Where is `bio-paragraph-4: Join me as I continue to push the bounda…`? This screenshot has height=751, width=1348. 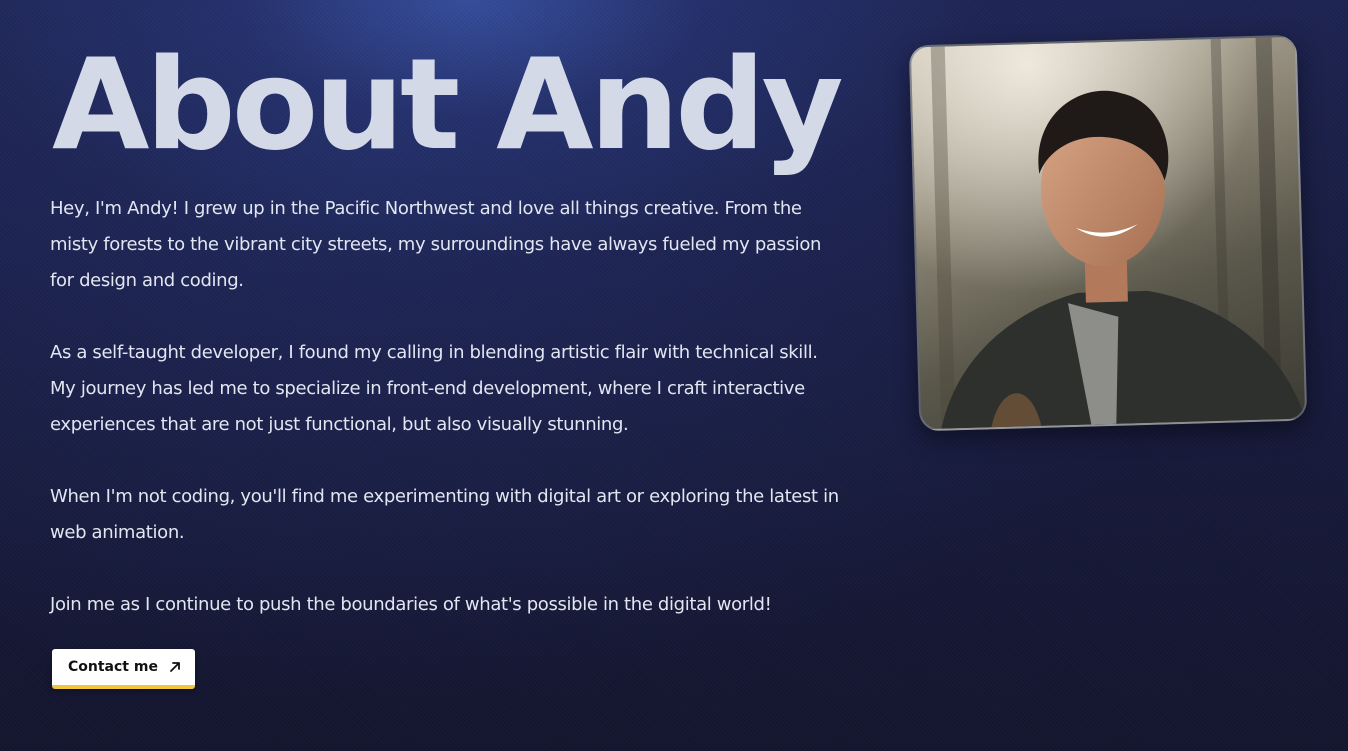 bio-paragraph-4: Join me as I continue to push the bounda… is located at coordinates (411, 604).